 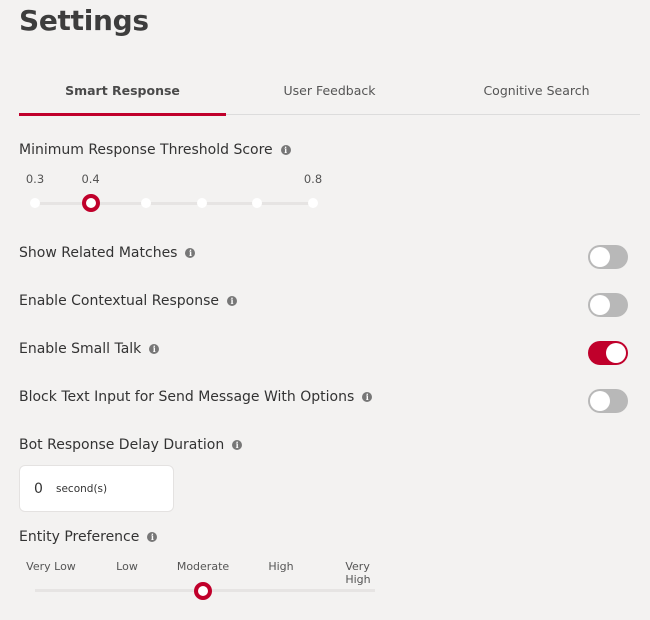 I want to click on entity-option-high: High, so click(x=280, y=566).